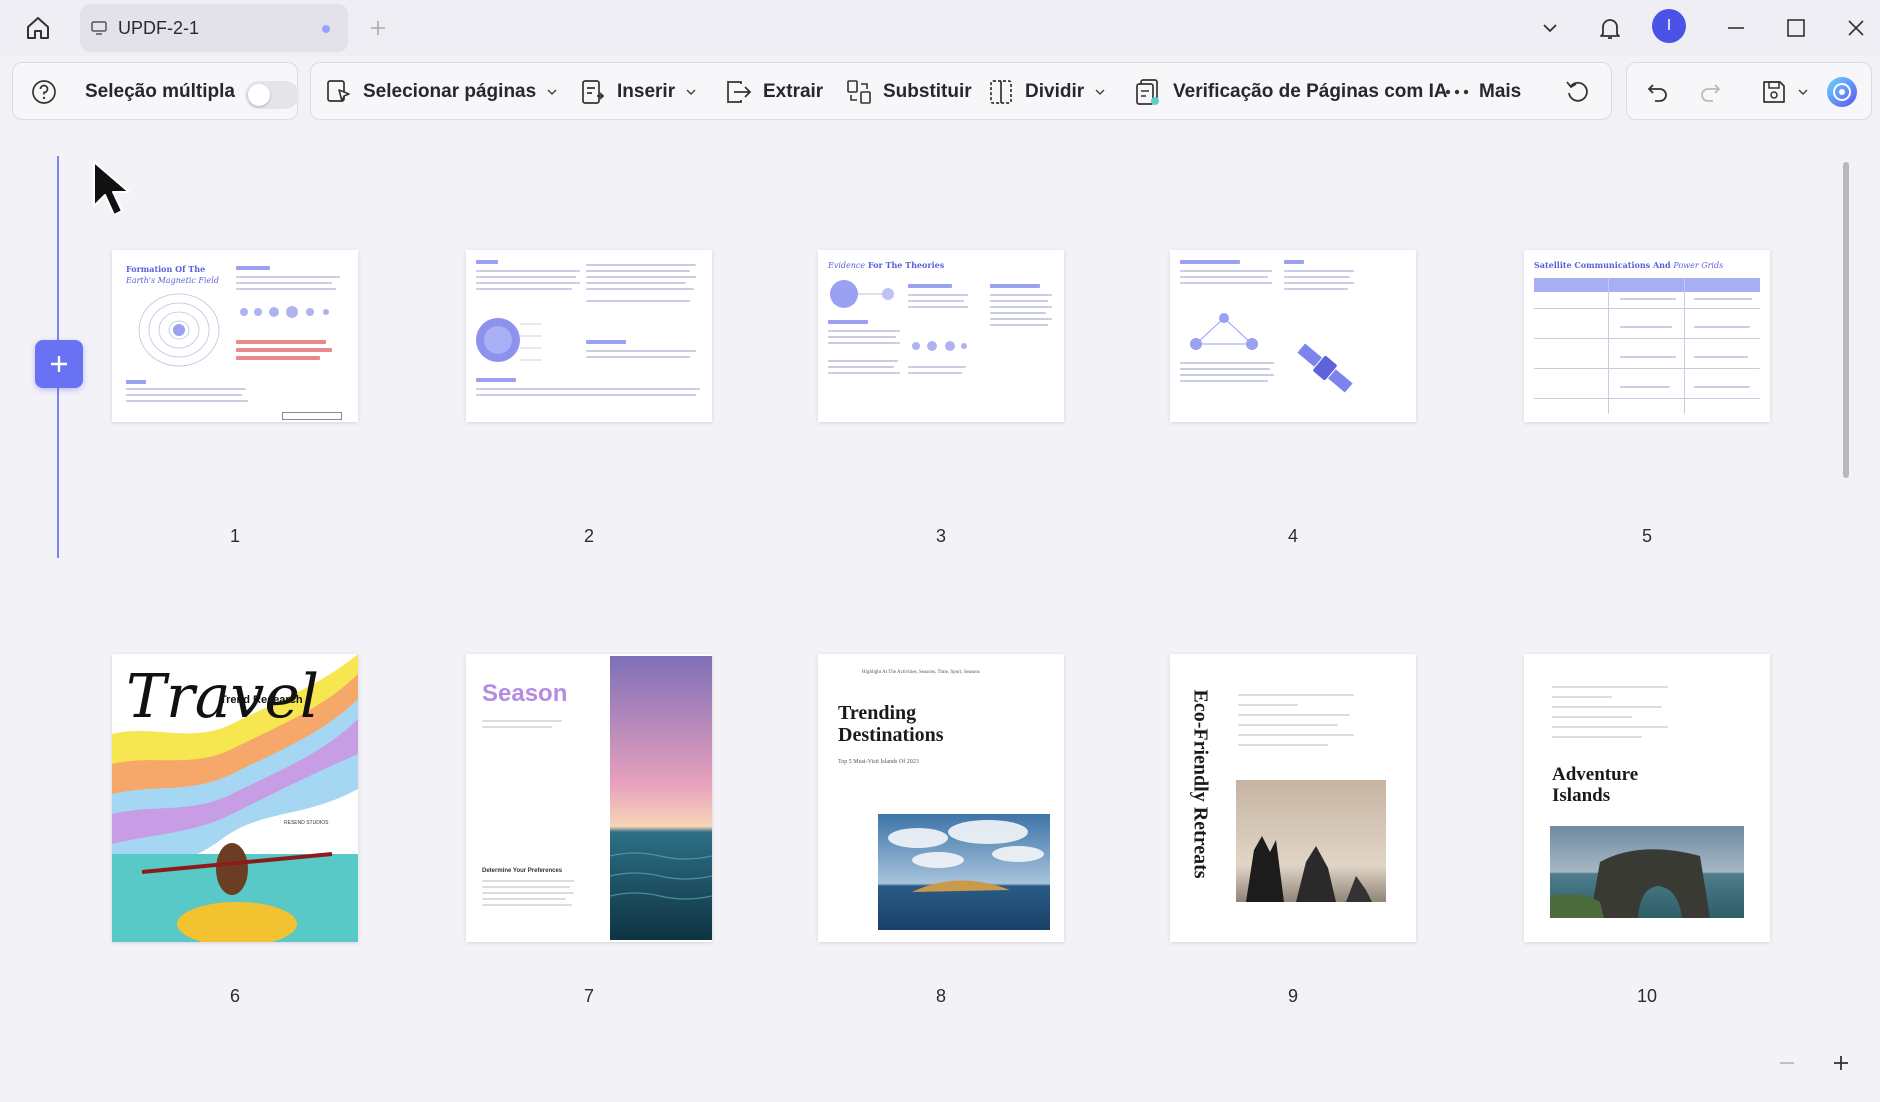 Image resolution: width=1880 pixels, height=1102 pixels. I want to click on multi-select-toggle, so click(272, 95).